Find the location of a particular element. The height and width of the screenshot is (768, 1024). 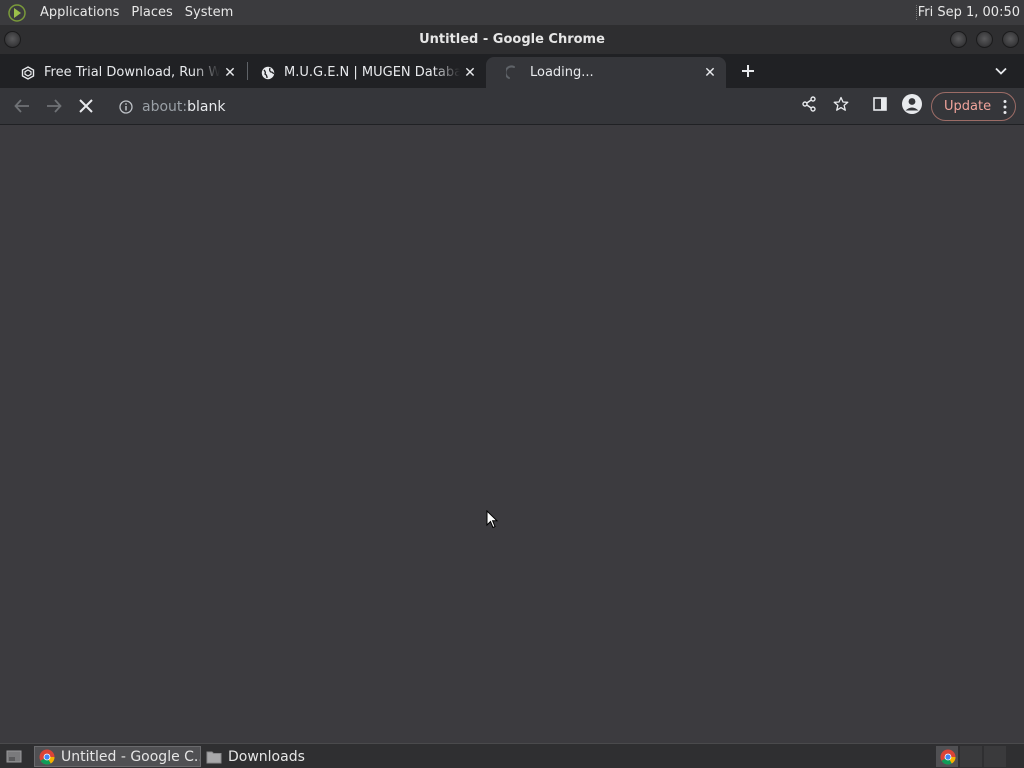

loading-spinner-icon is located at coordinates (514, 72).